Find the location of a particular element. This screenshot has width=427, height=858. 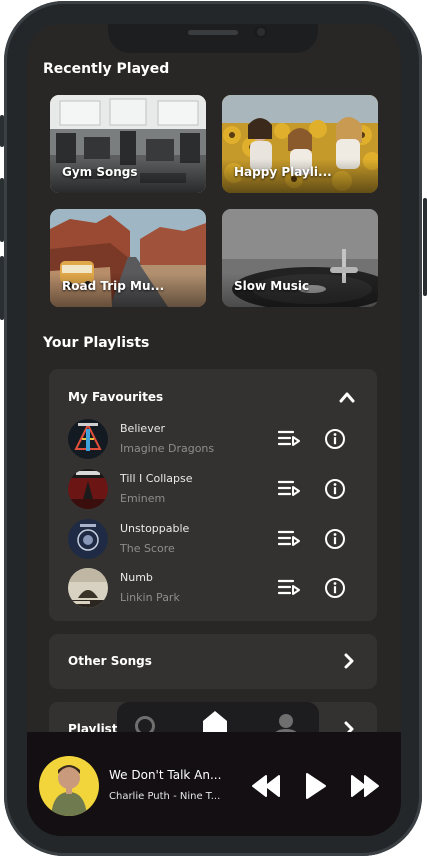

song-artist: The Score is located at coordinates (147, 548).